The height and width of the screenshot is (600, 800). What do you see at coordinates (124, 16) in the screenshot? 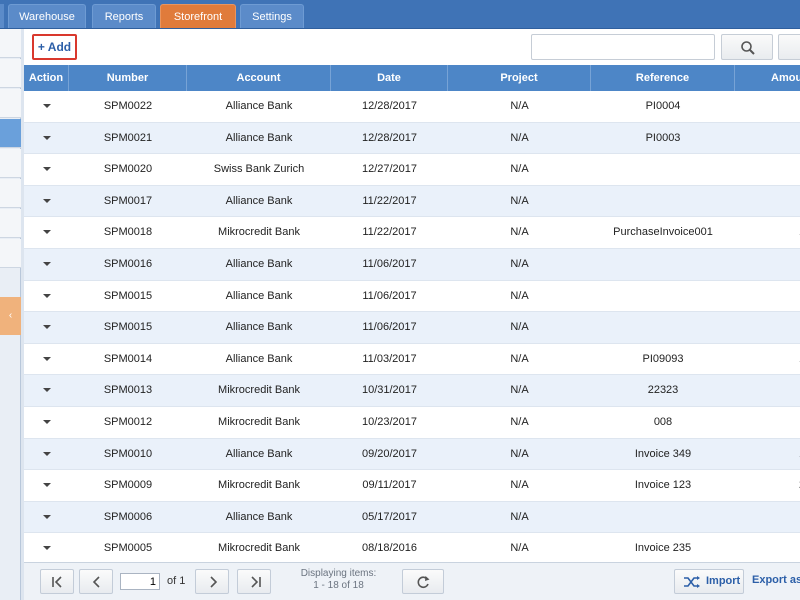
I see `tab-reports: Reports` at bounding box center [124, 16].